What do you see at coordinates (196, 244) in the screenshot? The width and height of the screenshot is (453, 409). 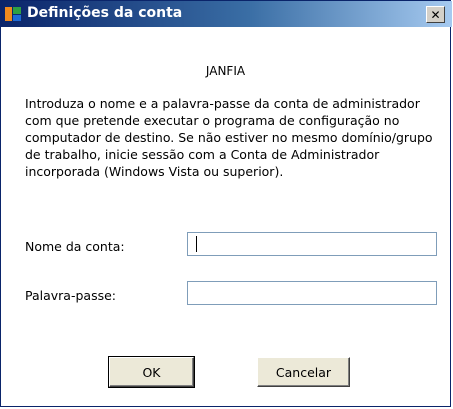 I see `text-caret` at bounding box center [196, 244].